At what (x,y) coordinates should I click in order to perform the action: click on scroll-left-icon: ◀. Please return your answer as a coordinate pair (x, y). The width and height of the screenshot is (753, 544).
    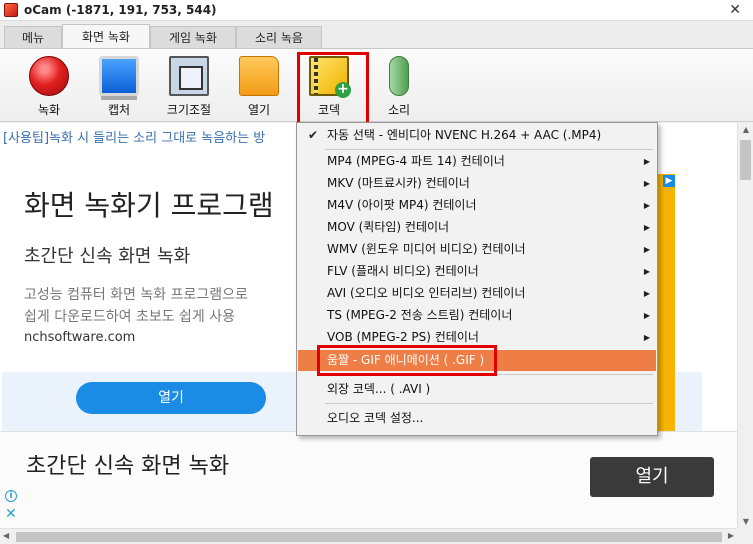
    Looking at the image, I should click on (6, 535).